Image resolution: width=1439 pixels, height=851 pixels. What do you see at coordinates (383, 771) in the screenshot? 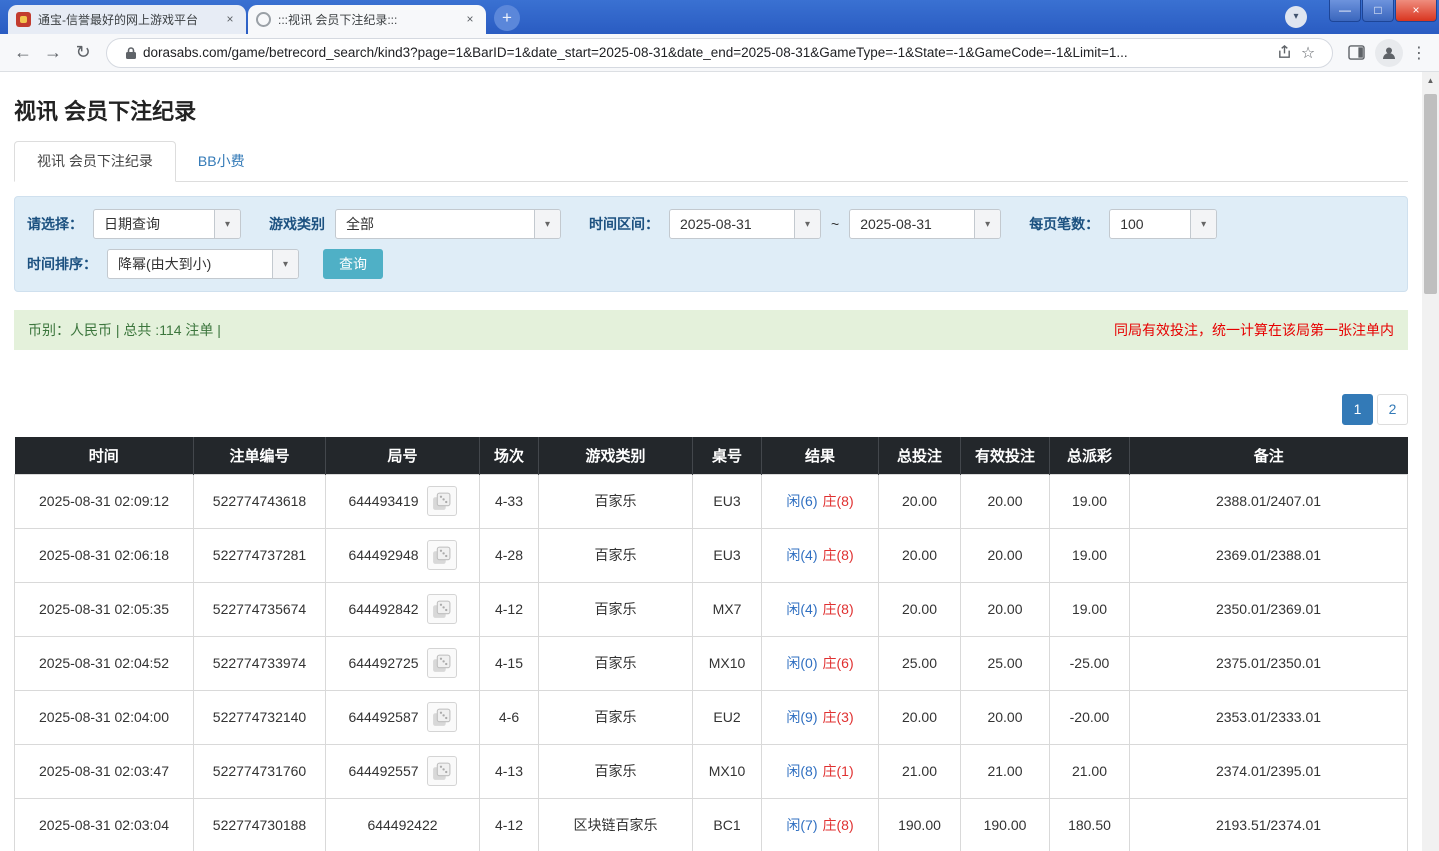
I see `round-number: 644492557` at bounding box center [383, 771].